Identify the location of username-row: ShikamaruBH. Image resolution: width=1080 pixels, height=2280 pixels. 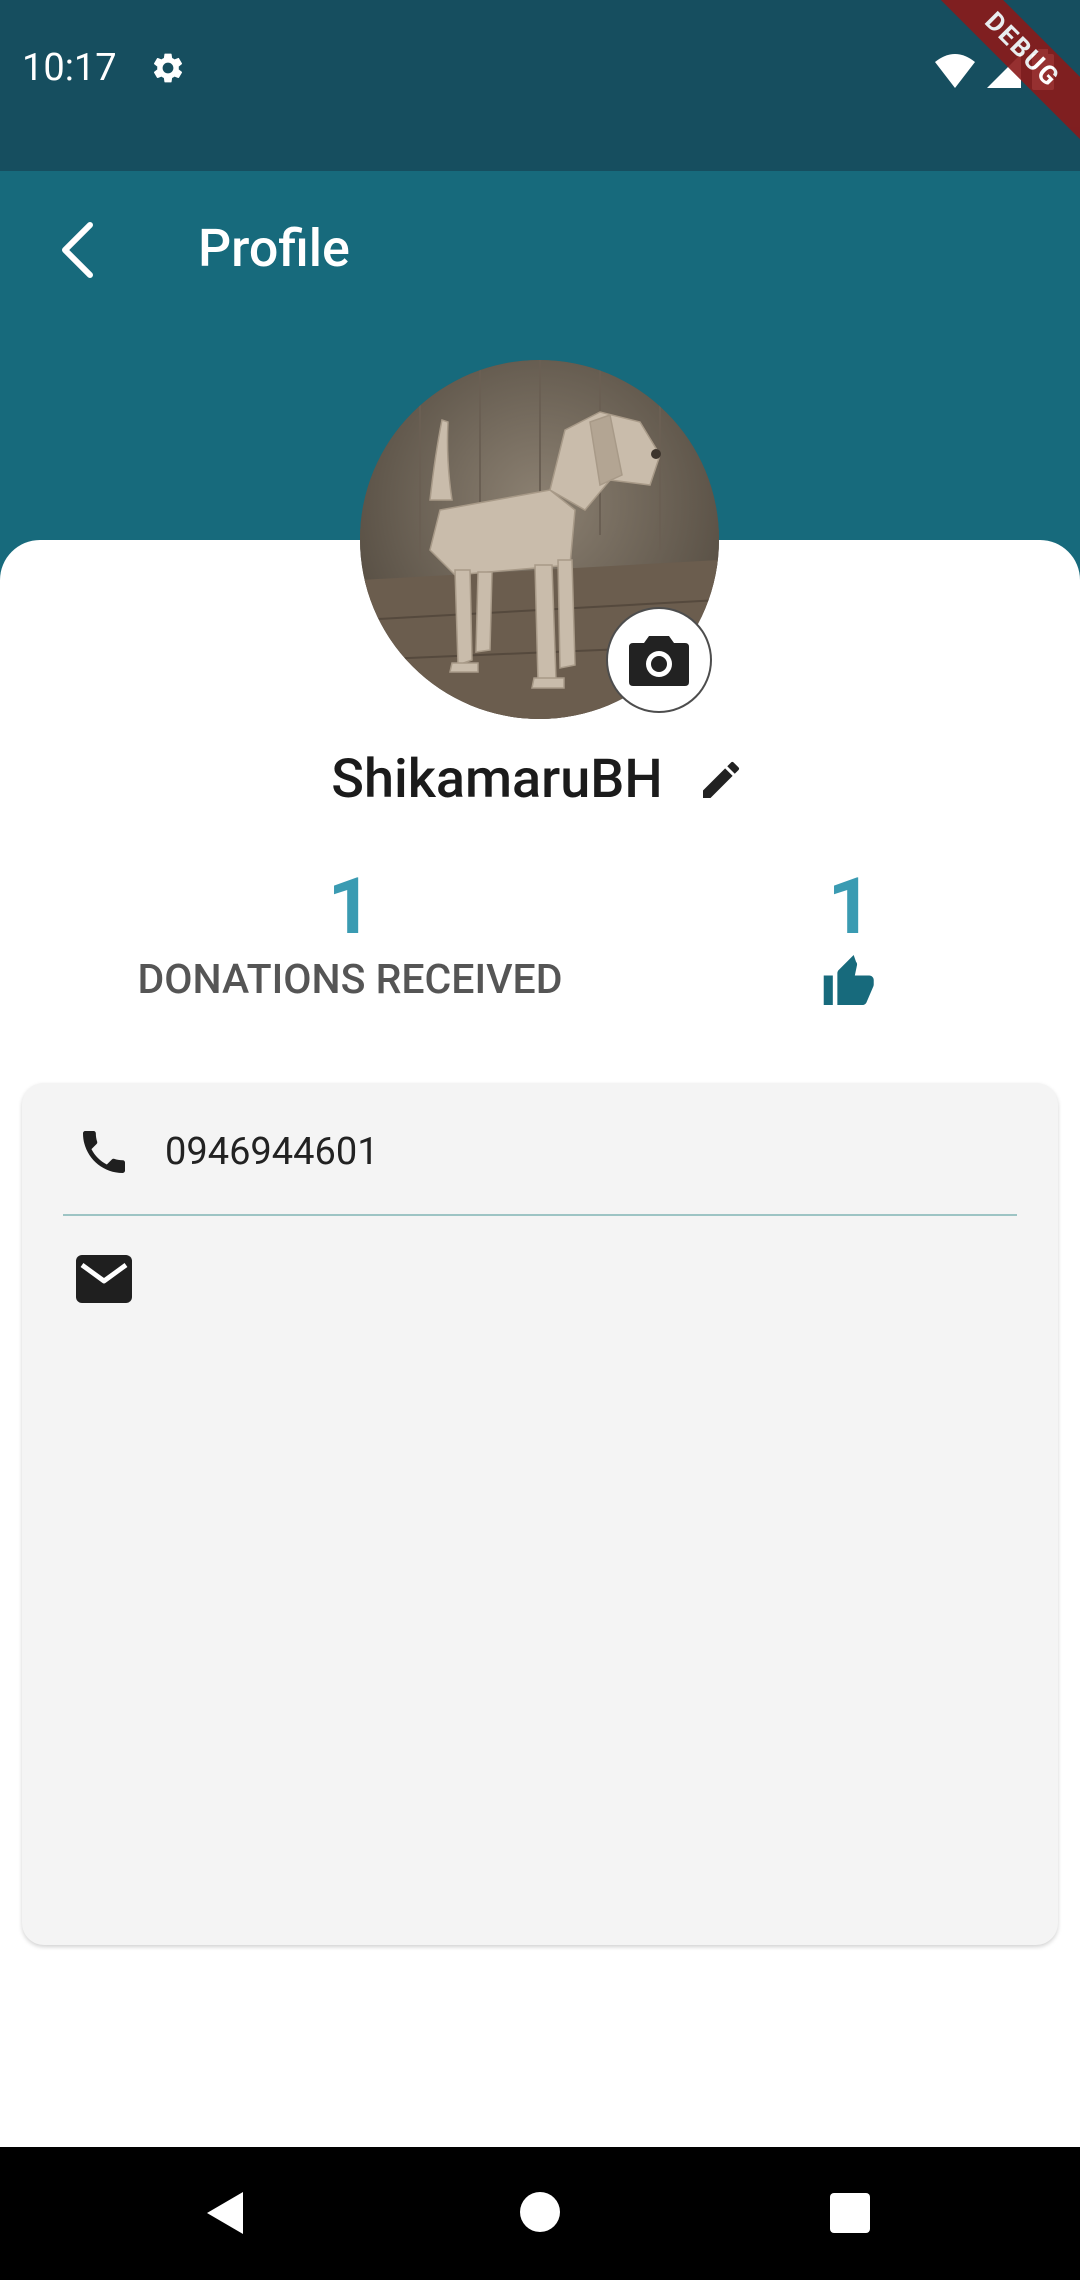
(540, 780).